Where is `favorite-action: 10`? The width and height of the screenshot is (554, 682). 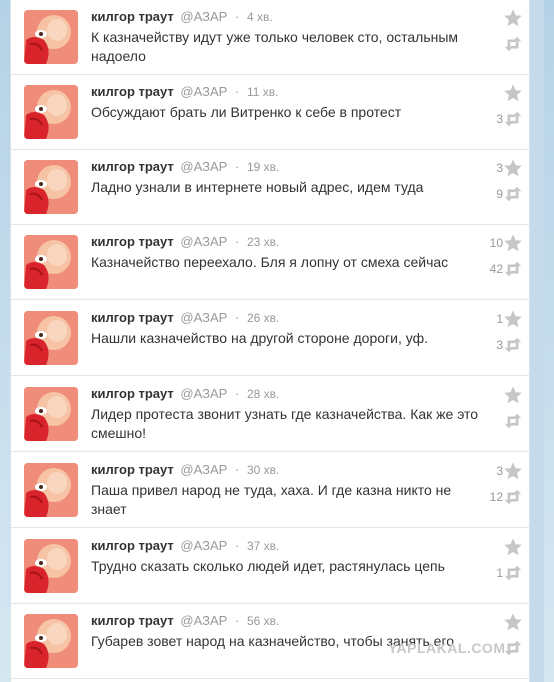 favorite-action: 10 is located at coordinates (506, 243).